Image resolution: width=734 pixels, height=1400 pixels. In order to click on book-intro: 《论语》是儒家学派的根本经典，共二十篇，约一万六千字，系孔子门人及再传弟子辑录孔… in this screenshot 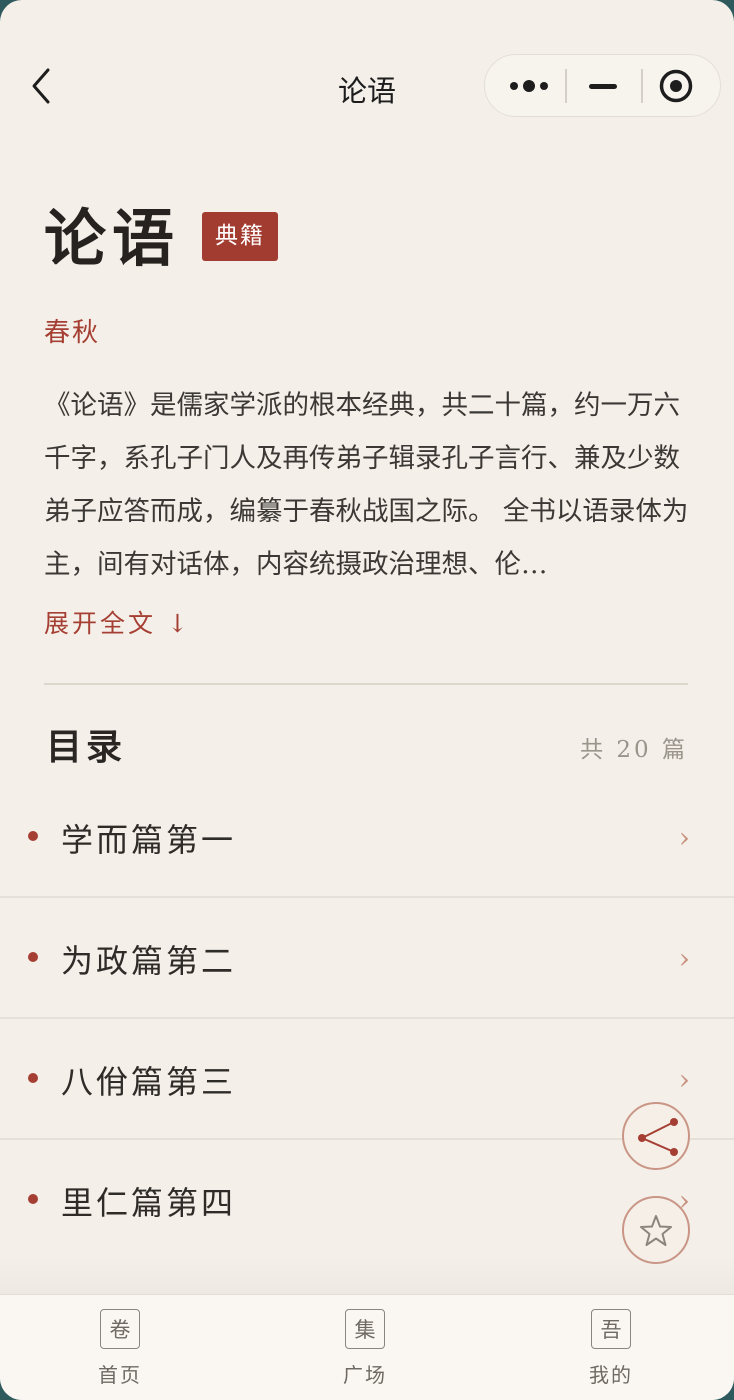, I will do `click(367, 485)`.